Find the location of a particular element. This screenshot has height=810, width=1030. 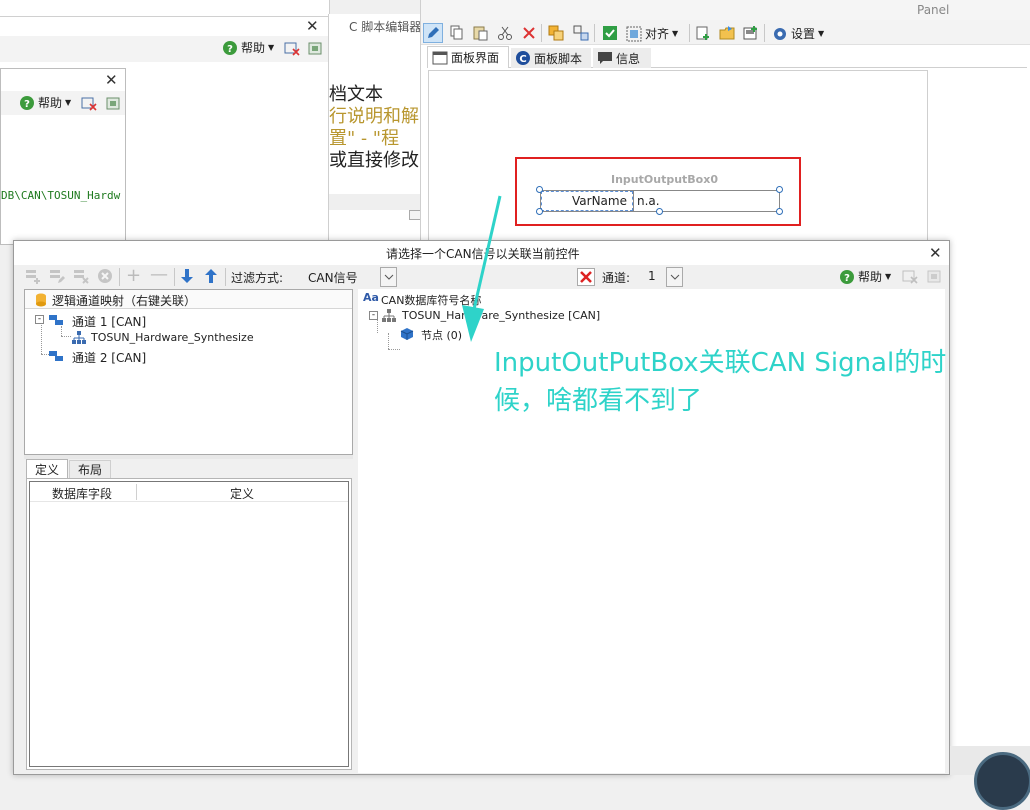

tree-item-channel-2: 通道 2 [CAN] is located at coordinates (185, 356).